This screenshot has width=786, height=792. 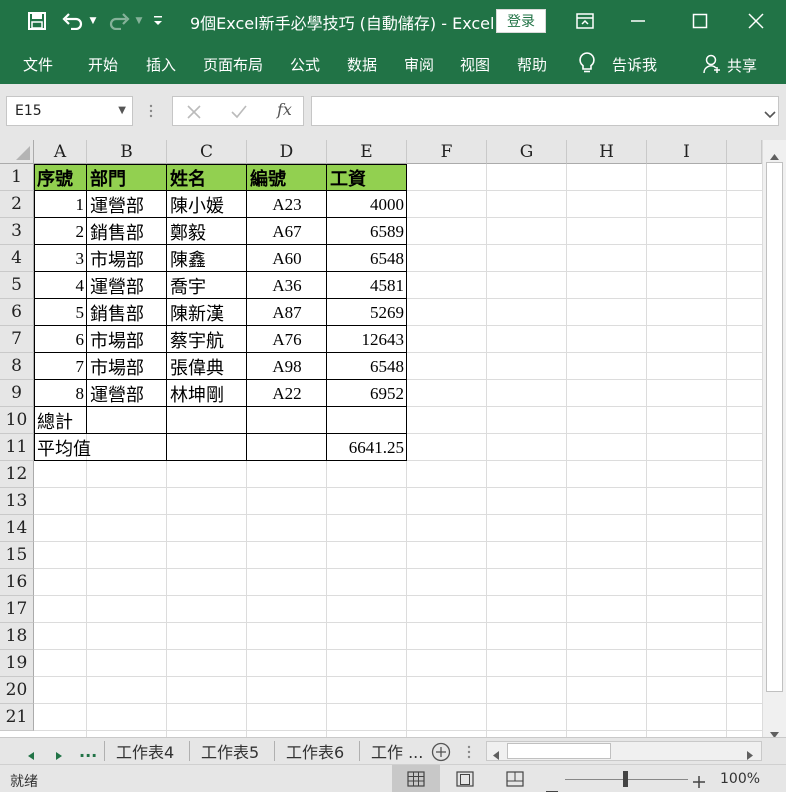 I want to click on select-all-corner, so click(x=17, y=152).